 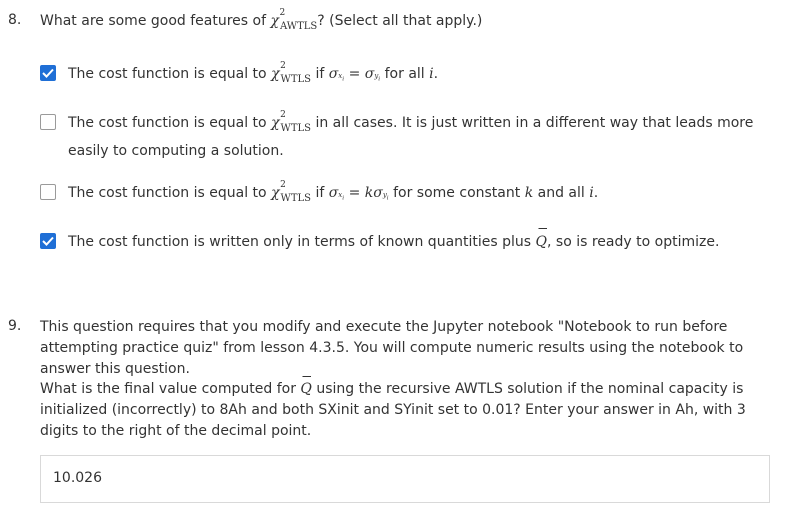 What do you see at coordinates (358, 193) in the screenshot?
I see `sigma-k-equation: σxi = kσyi` at bounding box center [358, 193].